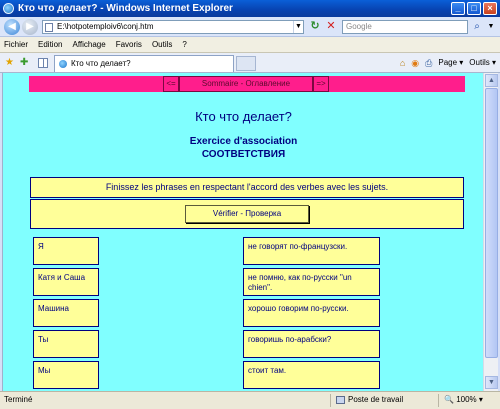  Describe the element at coordinates (250, 400) in the screenshot. I see `status-bar: Terminé Poste de travail 🔍 100% ▾` at that location.